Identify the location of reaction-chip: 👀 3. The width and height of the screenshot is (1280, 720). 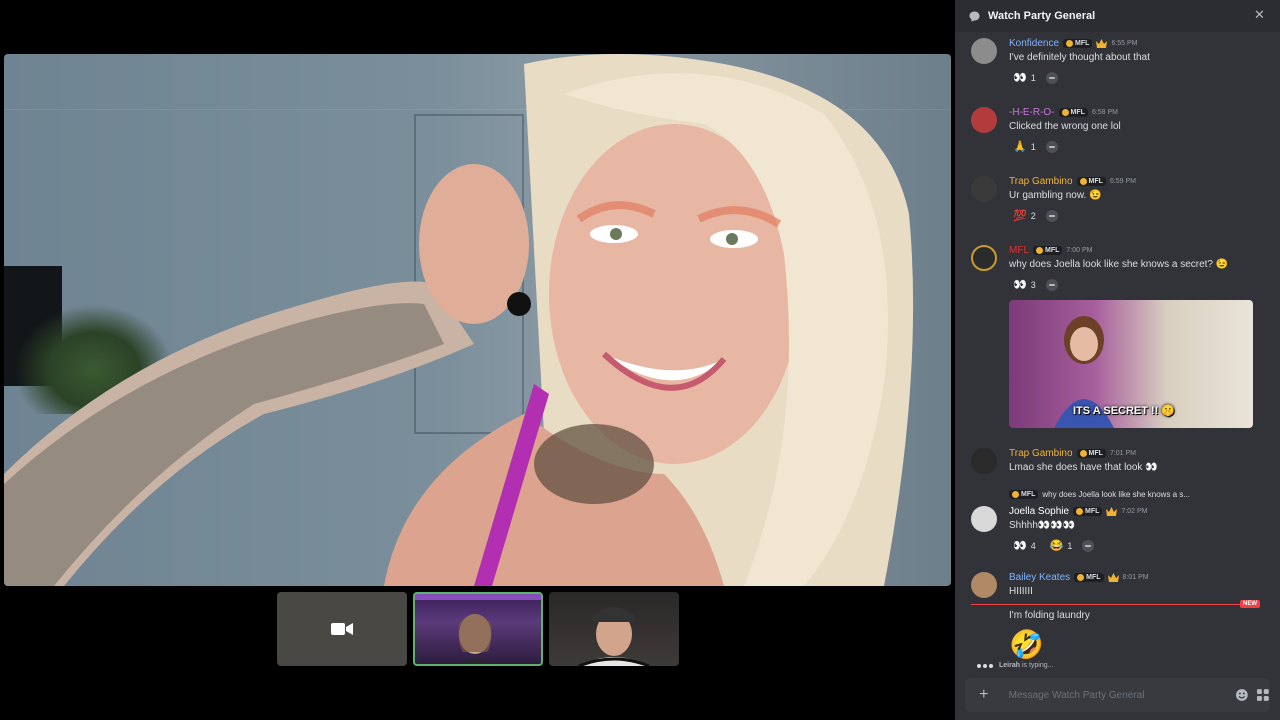
(1024, 285).